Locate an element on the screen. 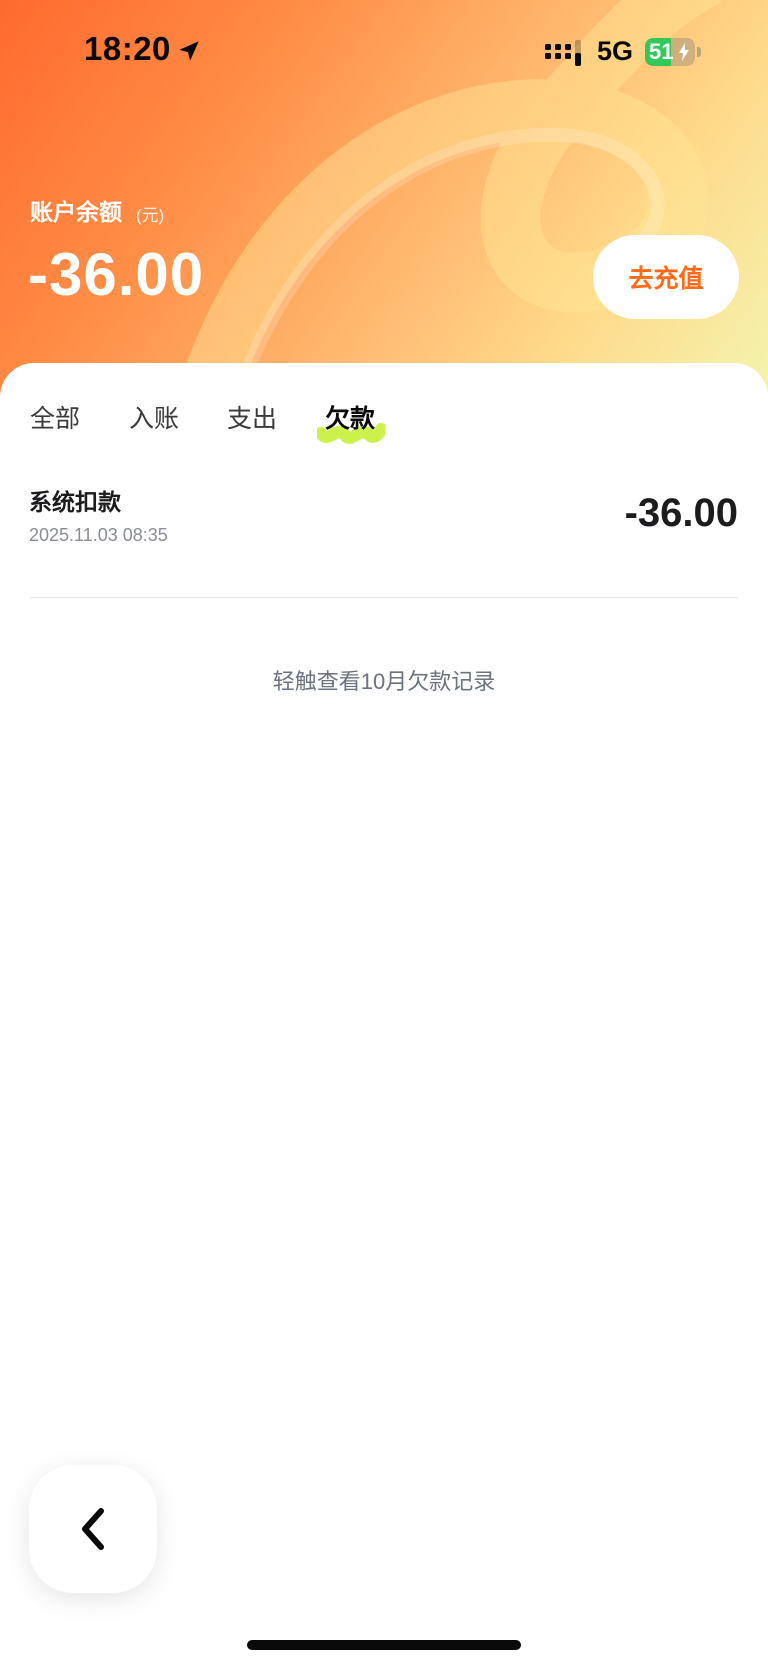 The height and width of the screenshot is (1665, 768). record-title: 系统扣款 is located at coordinates (75, 502).